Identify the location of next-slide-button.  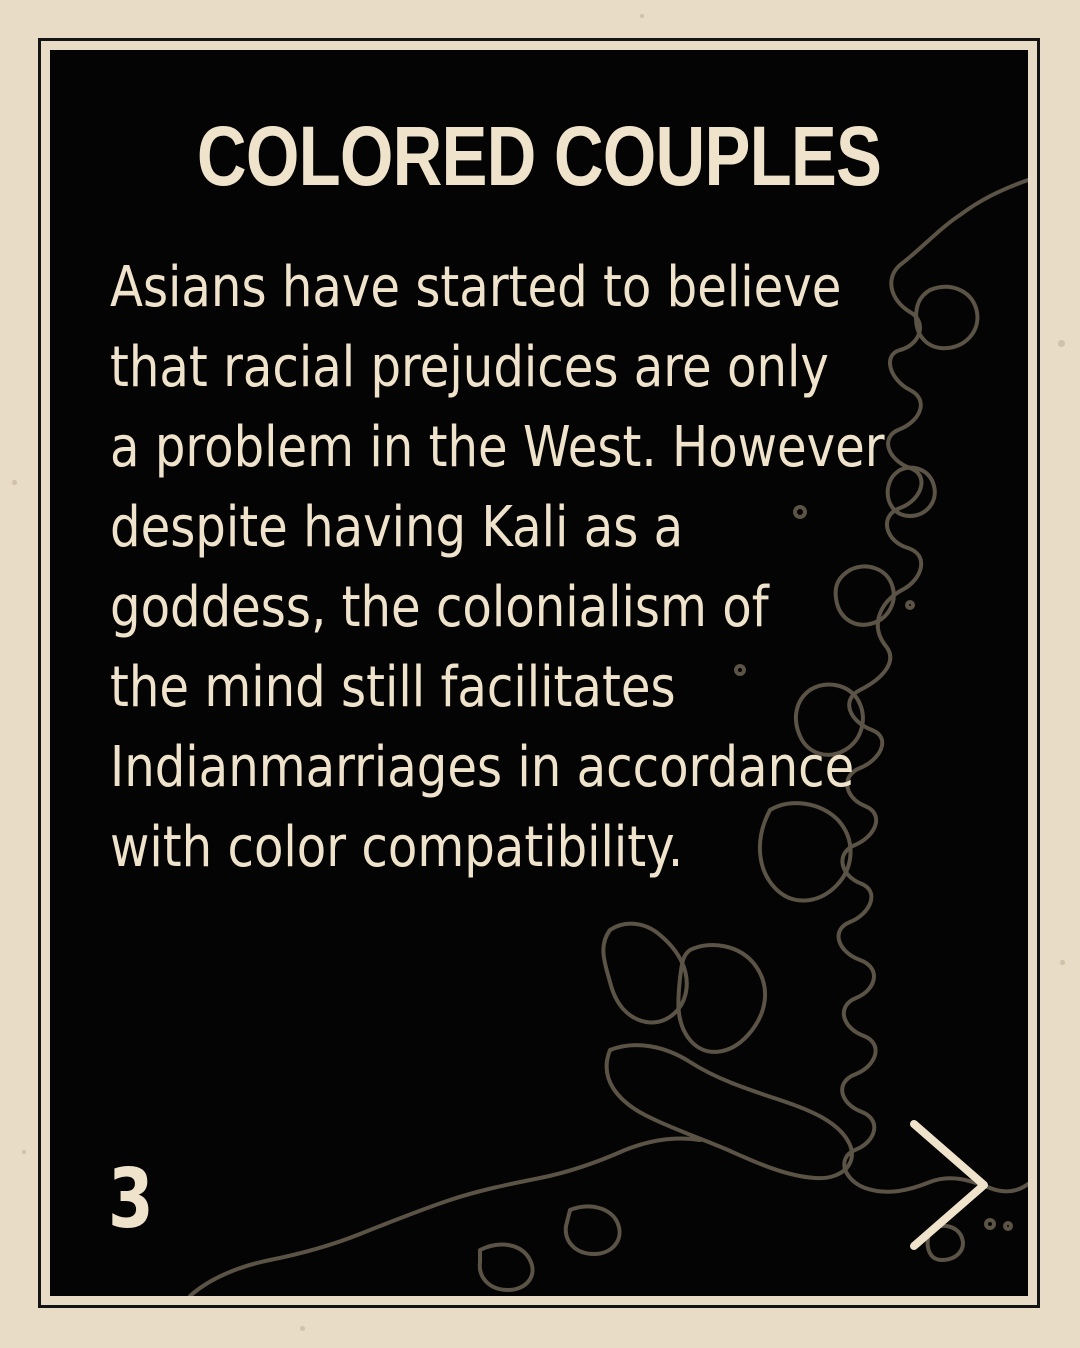
(950, 1185).